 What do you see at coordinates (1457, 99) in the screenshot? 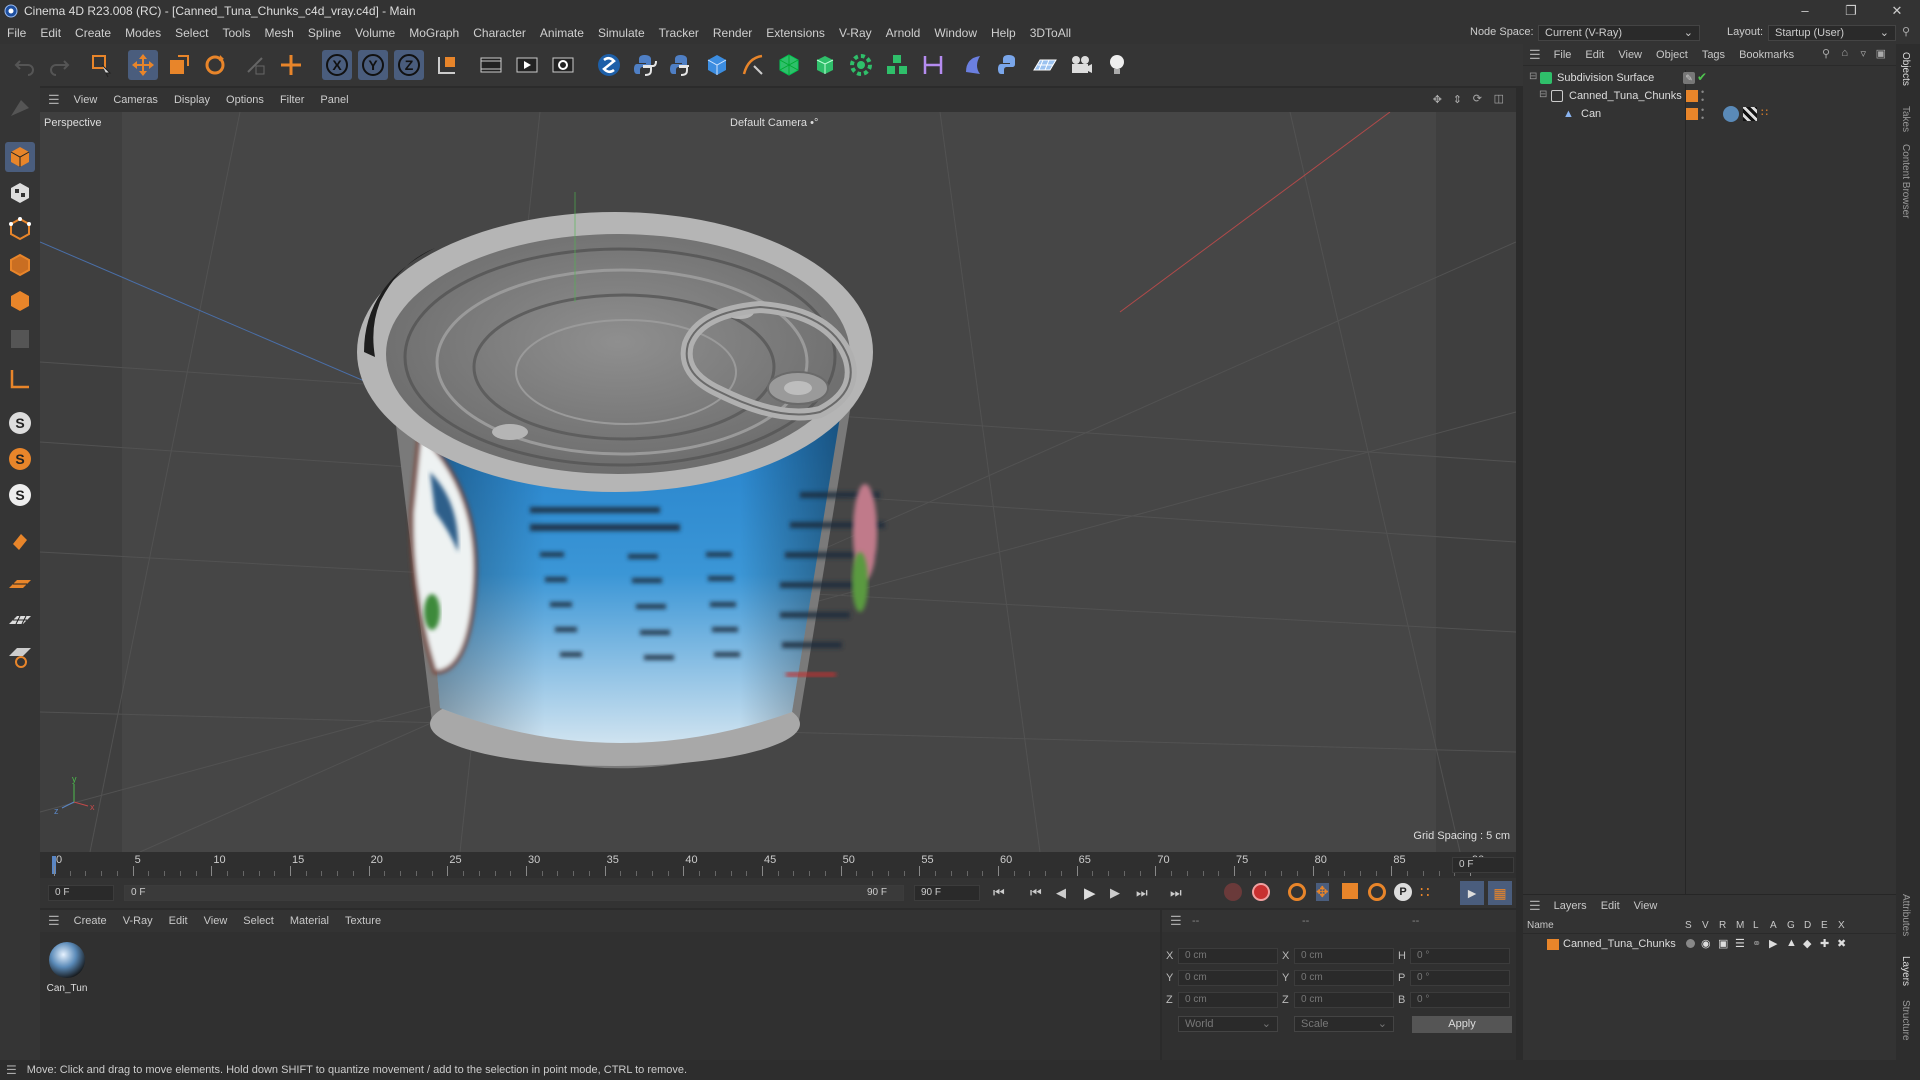
I see `zoom-view-icon: ⇕` at bounding box center [1457, 99].